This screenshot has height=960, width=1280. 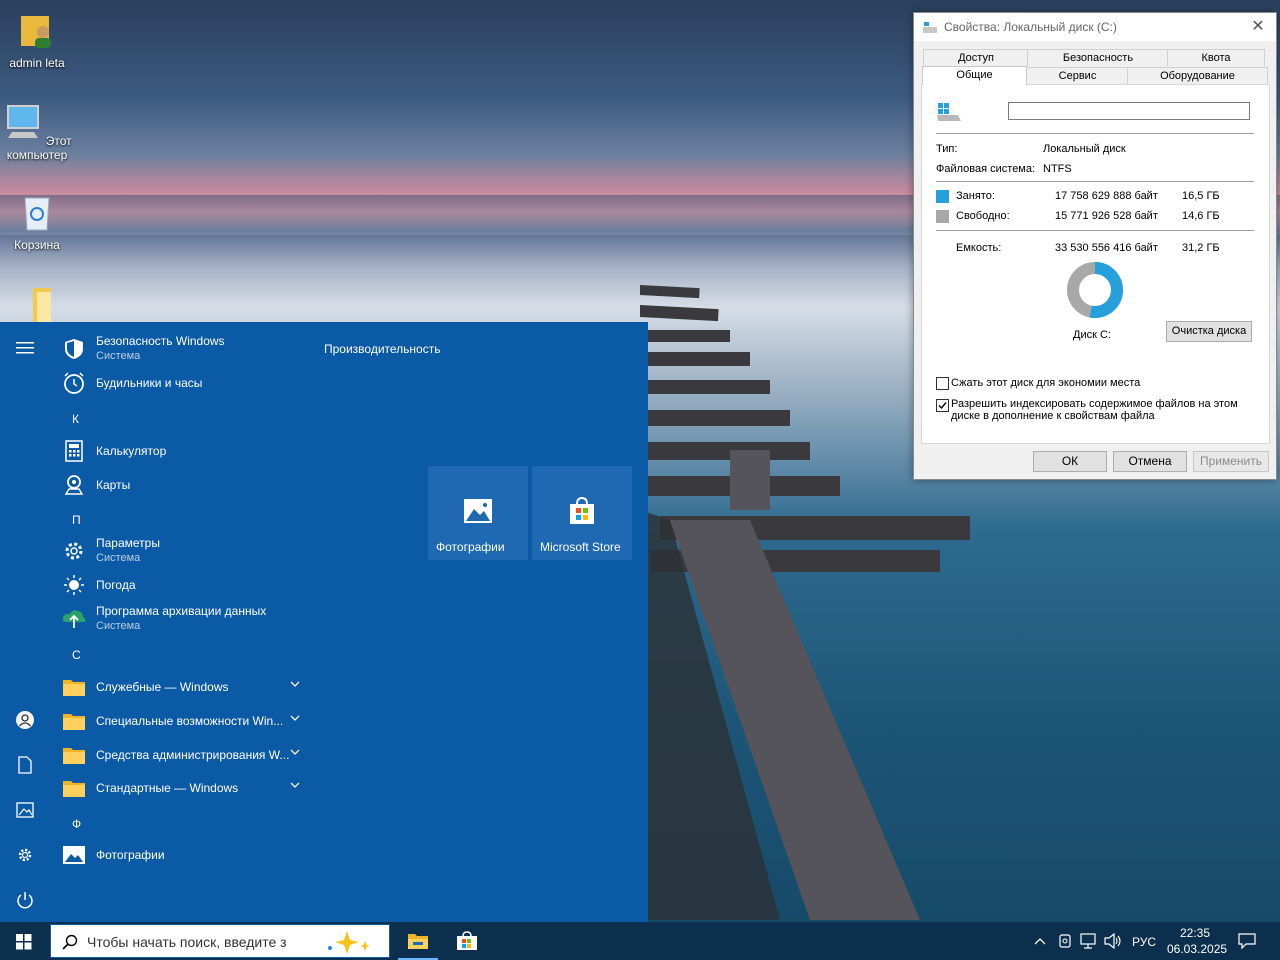 What do you see at coordinates (1201, 248) in the screenshot?
I see `capacity-size: 31,2 ГБ` at bounding box center [1201, 248].